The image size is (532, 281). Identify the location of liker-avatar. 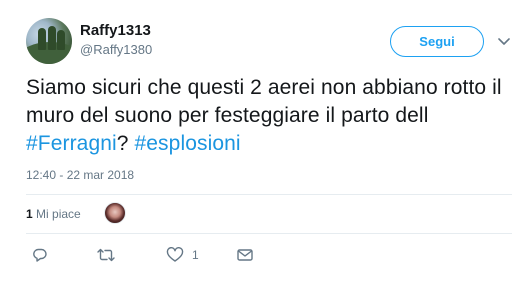
(115, 213).